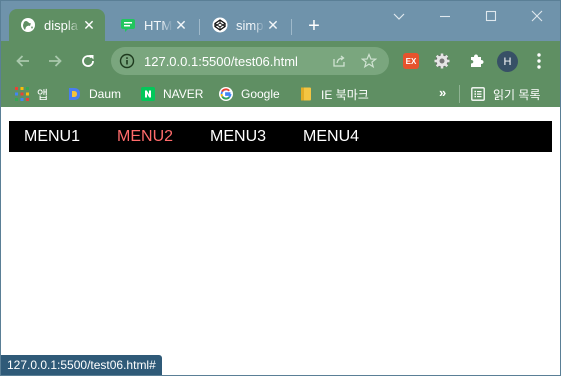  Describe the element at coordinates (539, 61) in the screenshot. I see `more-vert-icon` at that location.